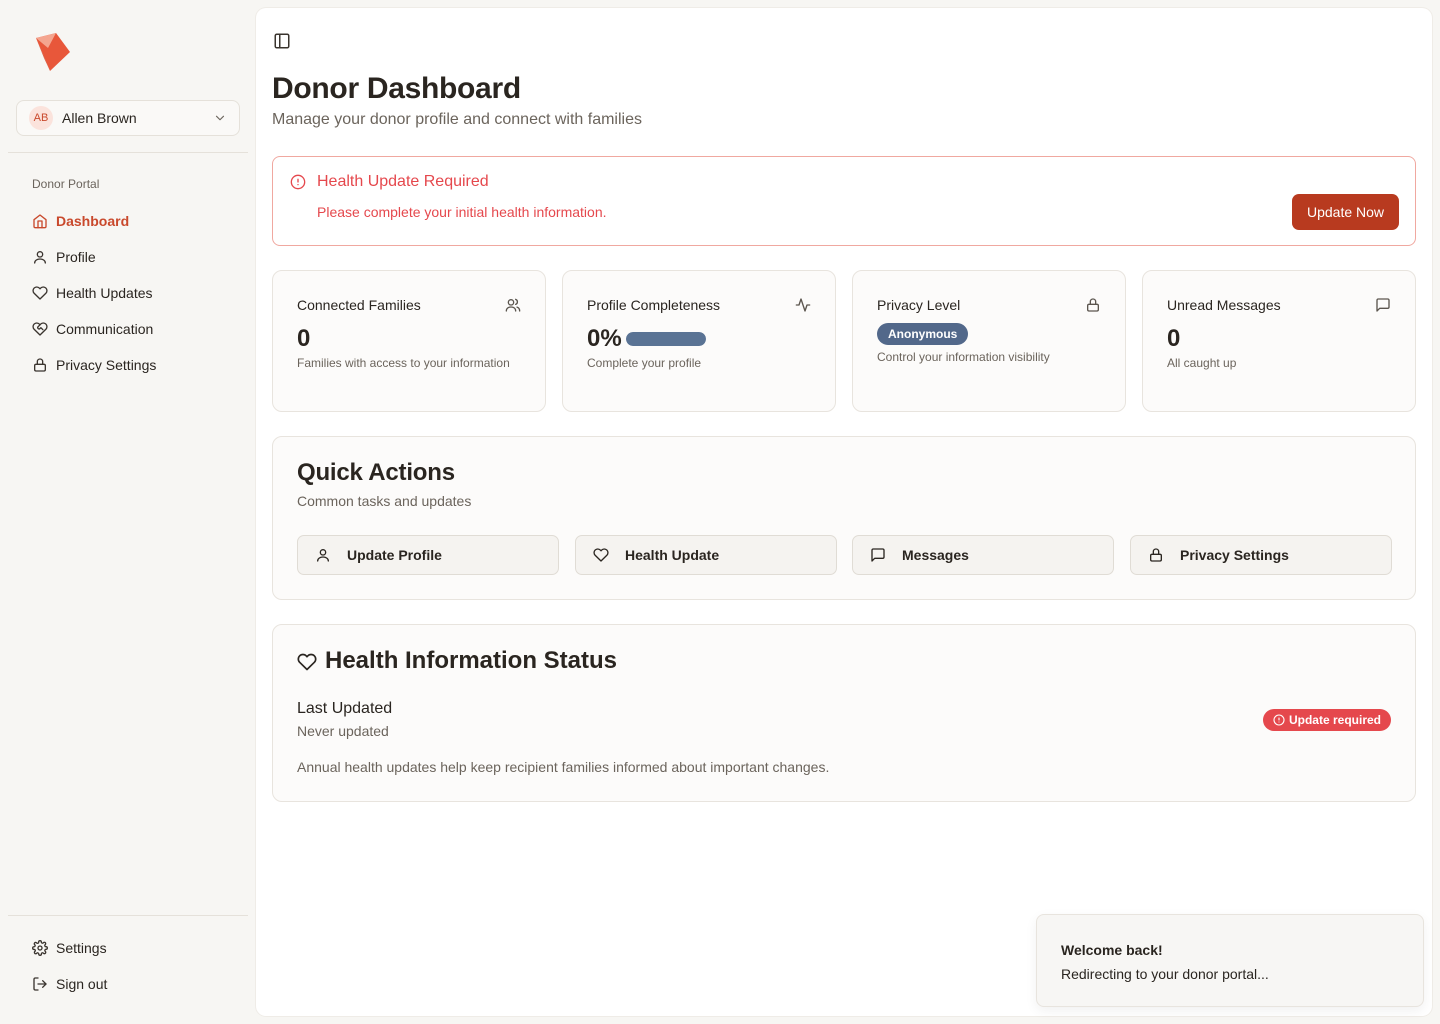 The height and width of the screenshot is (1024, 1440). I want to click on privacy-settings-button: Privacy Settings, so click(1261, 555).